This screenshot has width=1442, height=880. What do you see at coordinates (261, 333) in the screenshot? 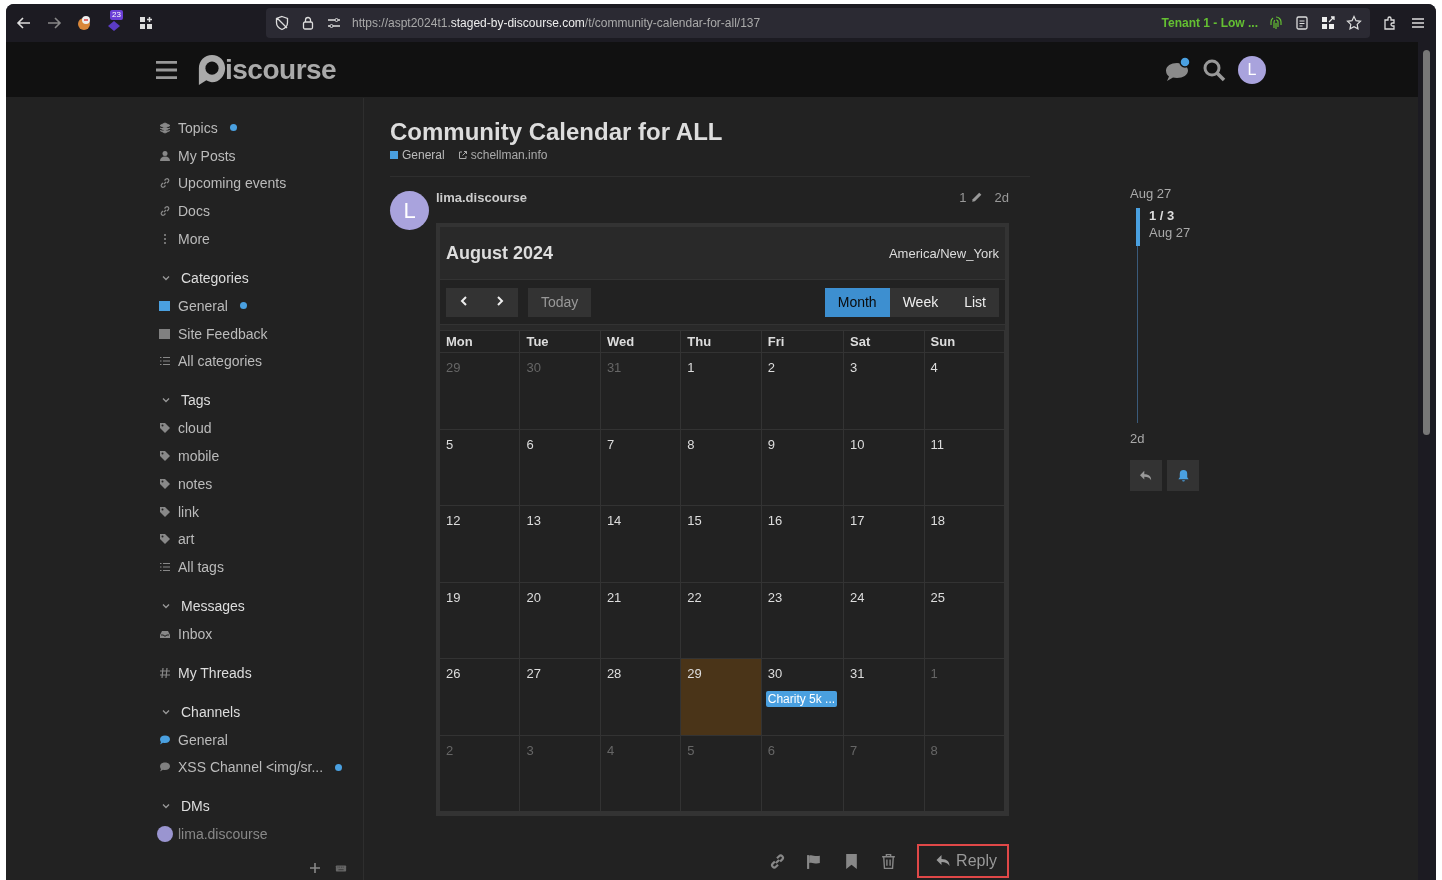
I see `sidebar-item: Site Feedback` at bounding box center [261, 333].